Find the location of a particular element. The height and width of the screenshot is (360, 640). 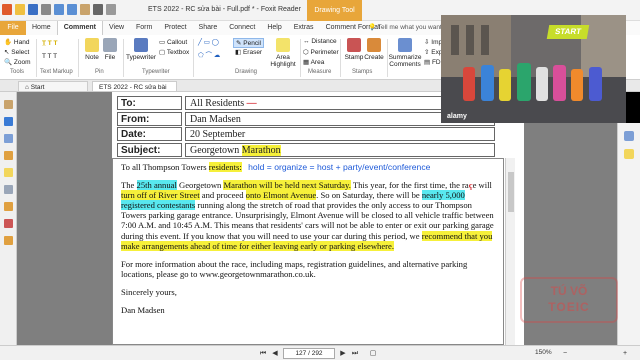

page-number-input: 127 / 292 is located at coordinates (309, 353).